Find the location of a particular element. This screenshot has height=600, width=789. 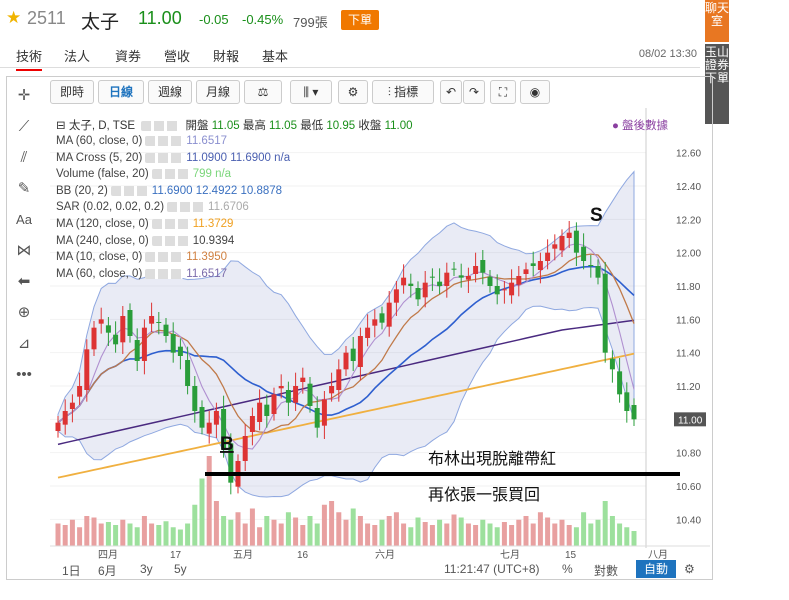

zoom-icon: ⊕ is located at coordinates (24, 312).